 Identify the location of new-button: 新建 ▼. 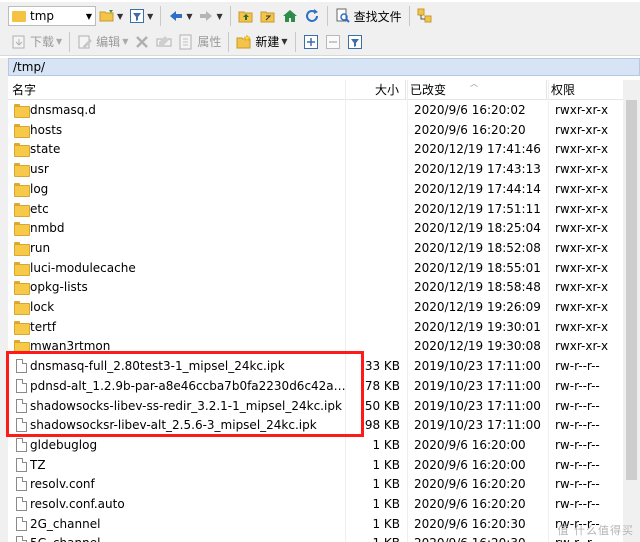
(261, 42).